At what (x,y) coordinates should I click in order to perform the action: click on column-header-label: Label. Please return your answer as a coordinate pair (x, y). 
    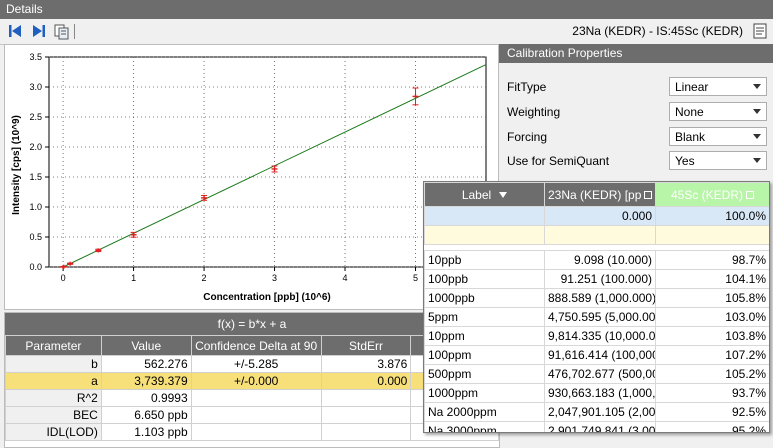
    Looking at the image, I should click on (484, 194).